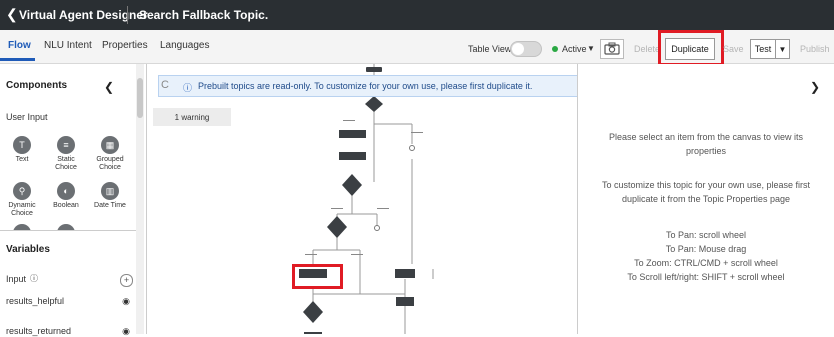 The height and width of the screenshot is (337, 834). What do you see at coordinates (140, 98) in the screenshot?
I see `scrollbar-thumb` at bounding box center [140, 98].